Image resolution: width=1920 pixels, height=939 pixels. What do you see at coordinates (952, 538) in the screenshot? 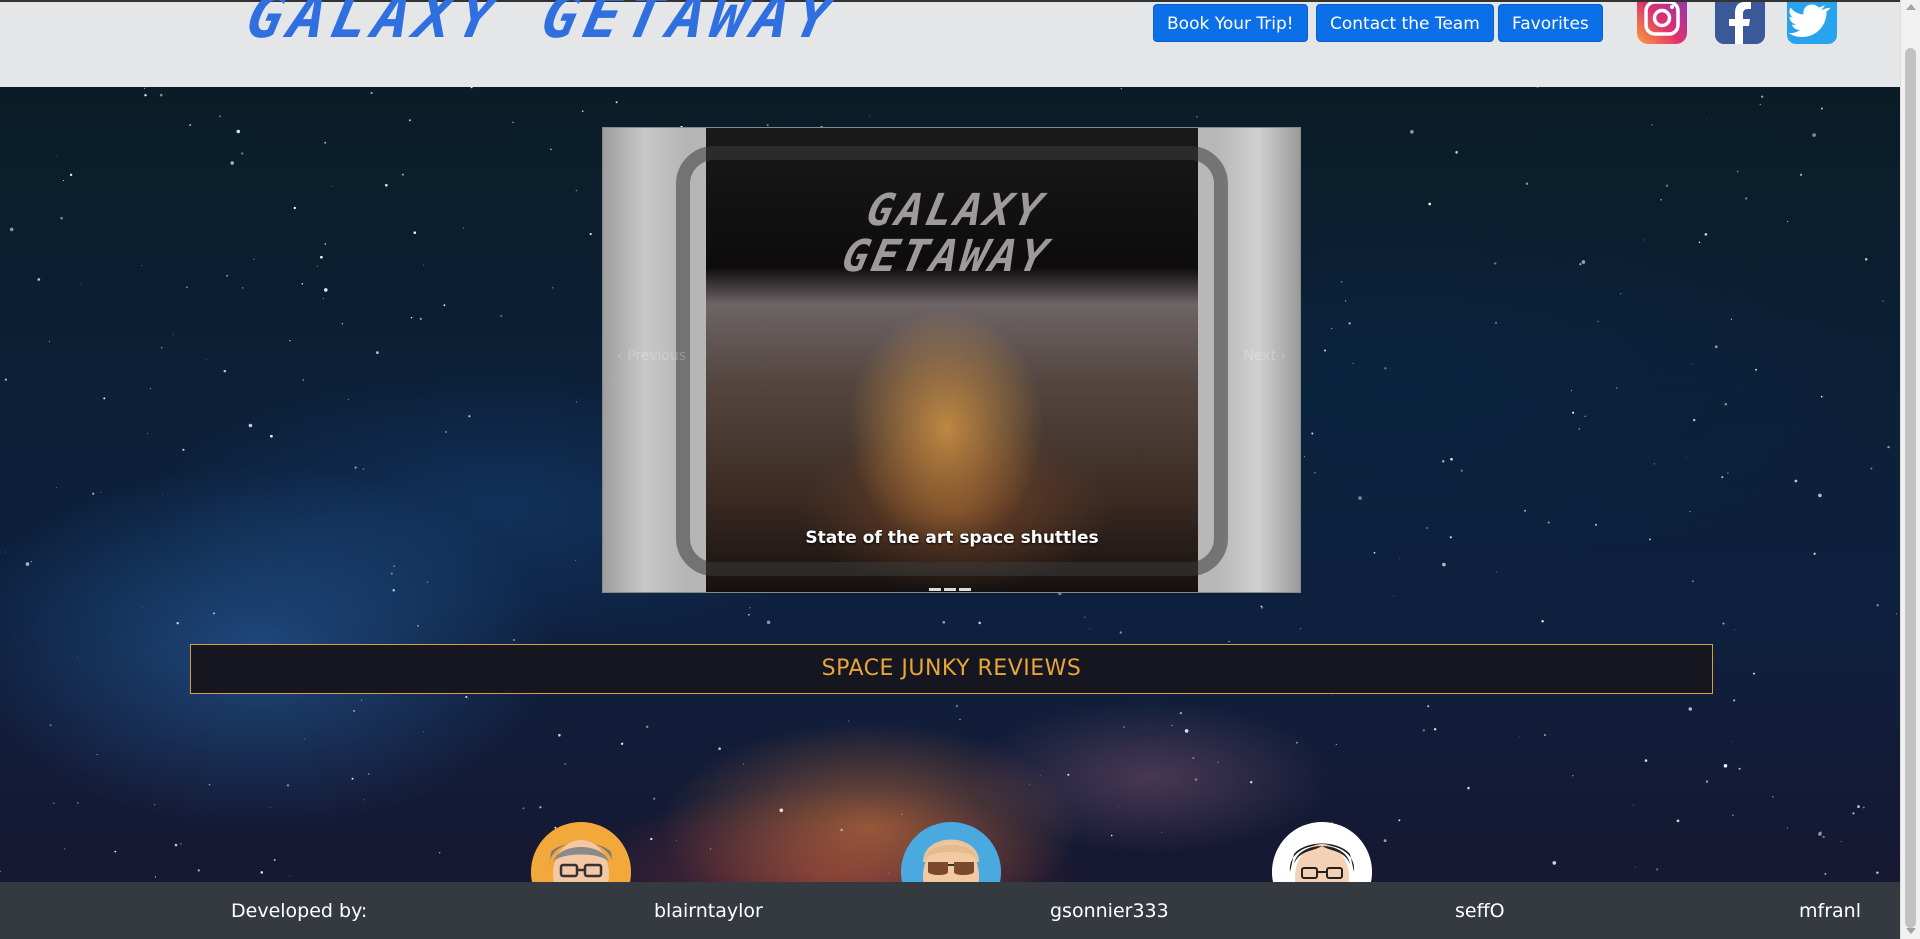
I see `carousel-caption: State of the art space shuttles` at bounding box center [952, 538].